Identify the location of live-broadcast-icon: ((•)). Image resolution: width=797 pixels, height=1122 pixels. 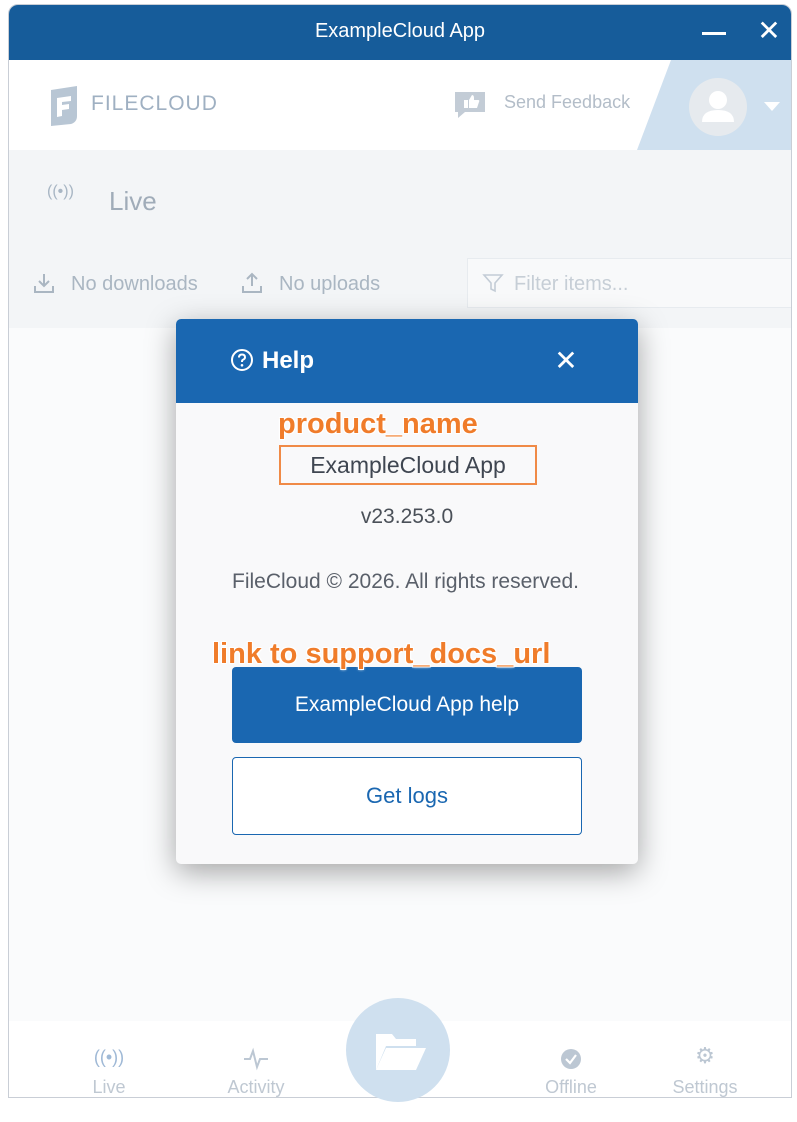
(60, 191).